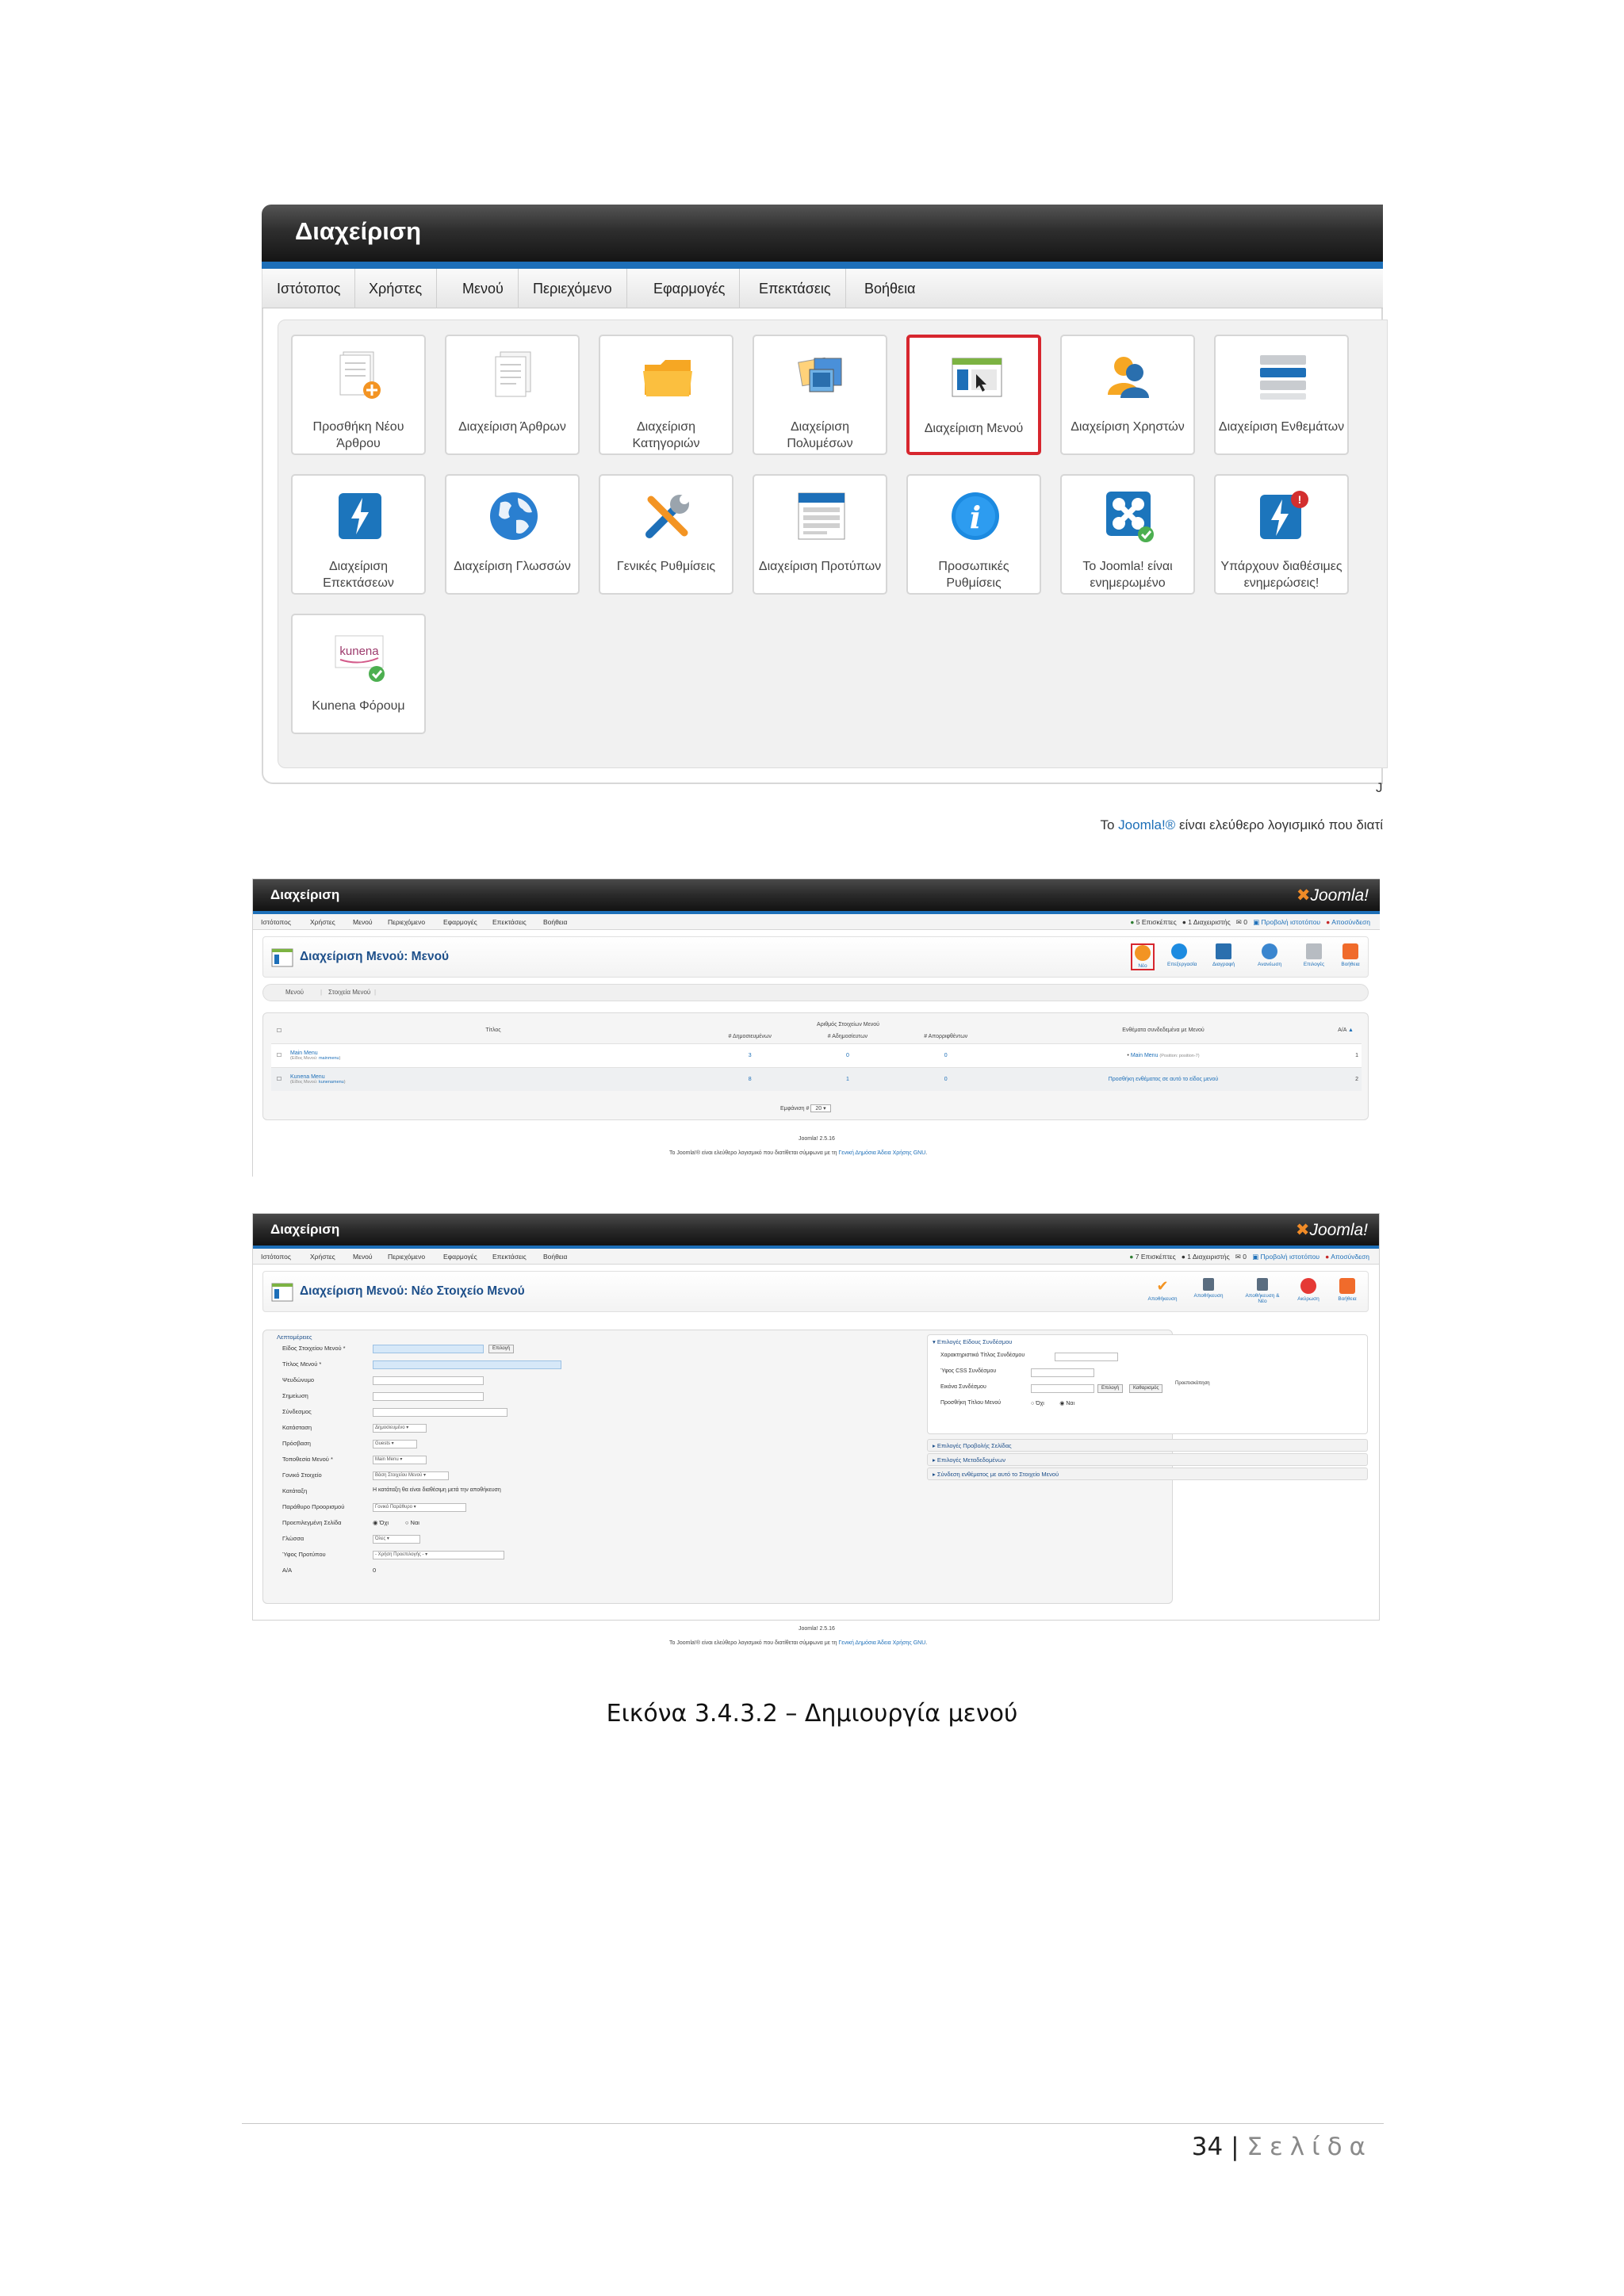  I want to click on col-title: Τίτλος, so click(493, 1030).